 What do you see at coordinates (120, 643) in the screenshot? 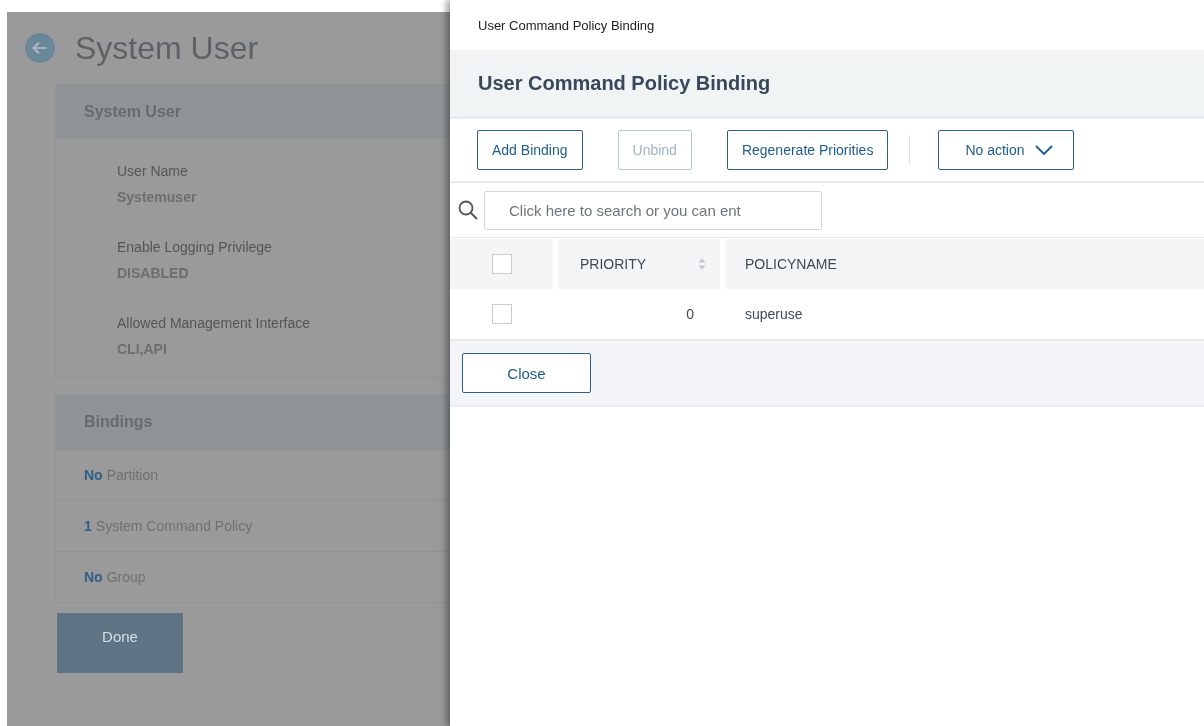
I see `done-button: Done` at bounding box center [120, 643].